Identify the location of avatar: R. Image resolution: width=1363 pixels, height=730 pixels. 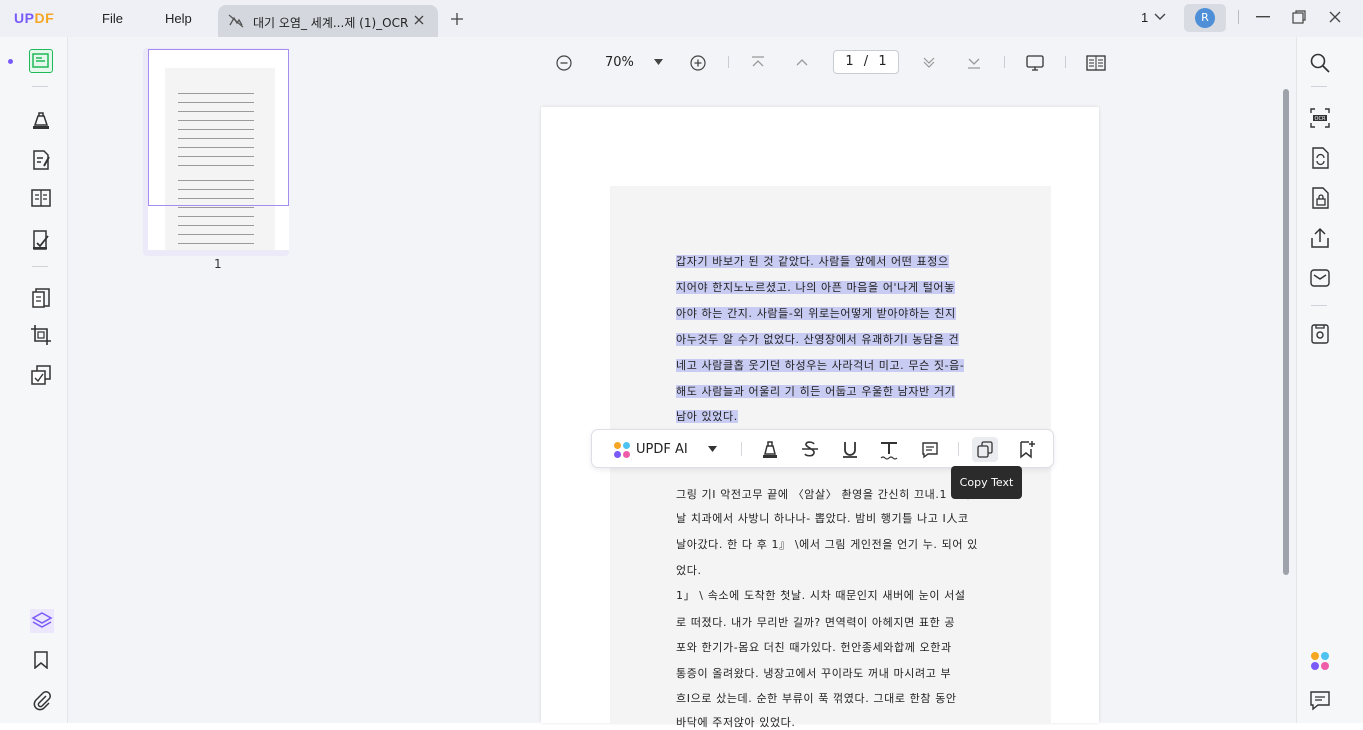
(1205, 18).